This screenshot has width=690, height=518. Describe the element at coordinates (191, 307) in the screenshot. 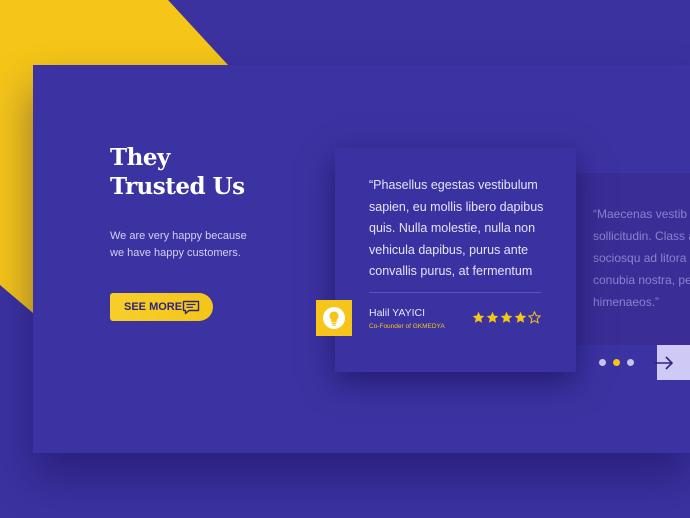

I see `chat-bubble-icon` at that location.